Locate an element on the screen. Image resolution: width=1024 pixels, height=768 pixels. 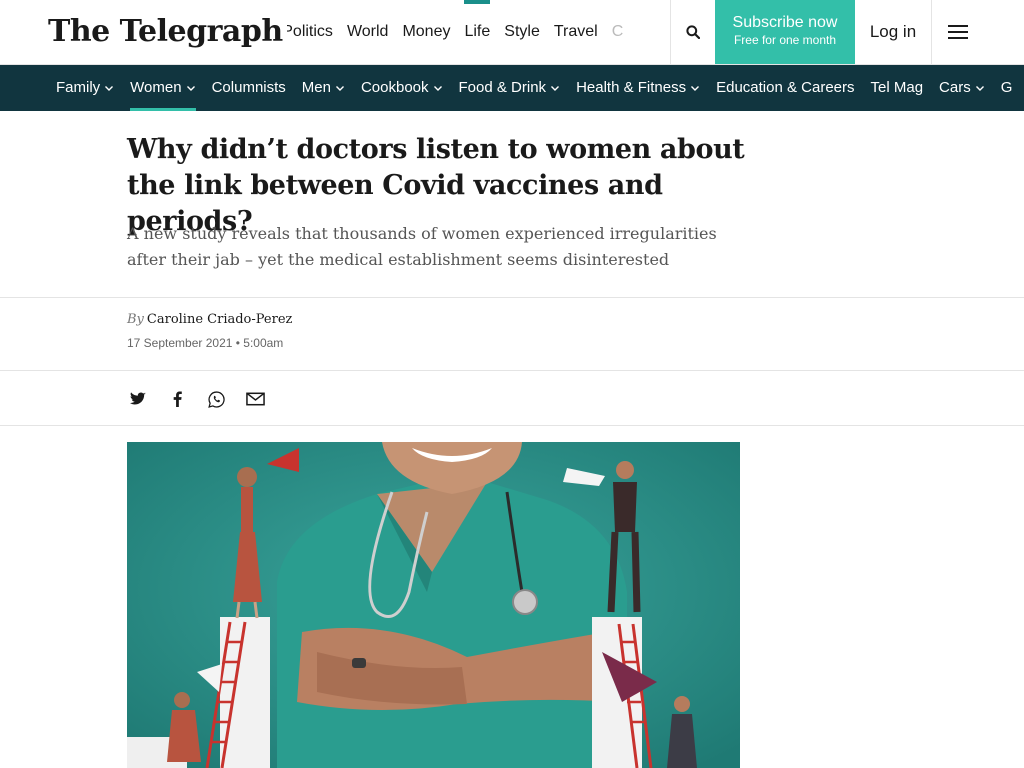
section-nav-item-cookbook: Cookbook is located at coordinates (402, 88).